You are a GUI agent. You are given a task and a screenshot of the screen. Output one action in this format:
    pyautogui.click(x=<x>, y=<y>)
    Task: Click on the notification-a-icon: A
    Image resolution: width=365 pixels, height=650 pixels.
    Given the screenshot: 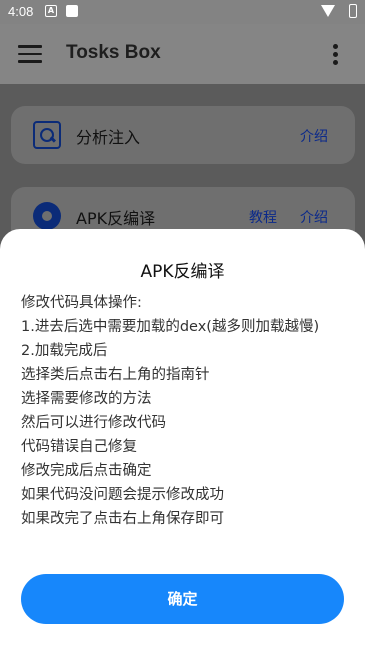 What is the action you would take?
    pyautogui.click(x=51, y=11)
    